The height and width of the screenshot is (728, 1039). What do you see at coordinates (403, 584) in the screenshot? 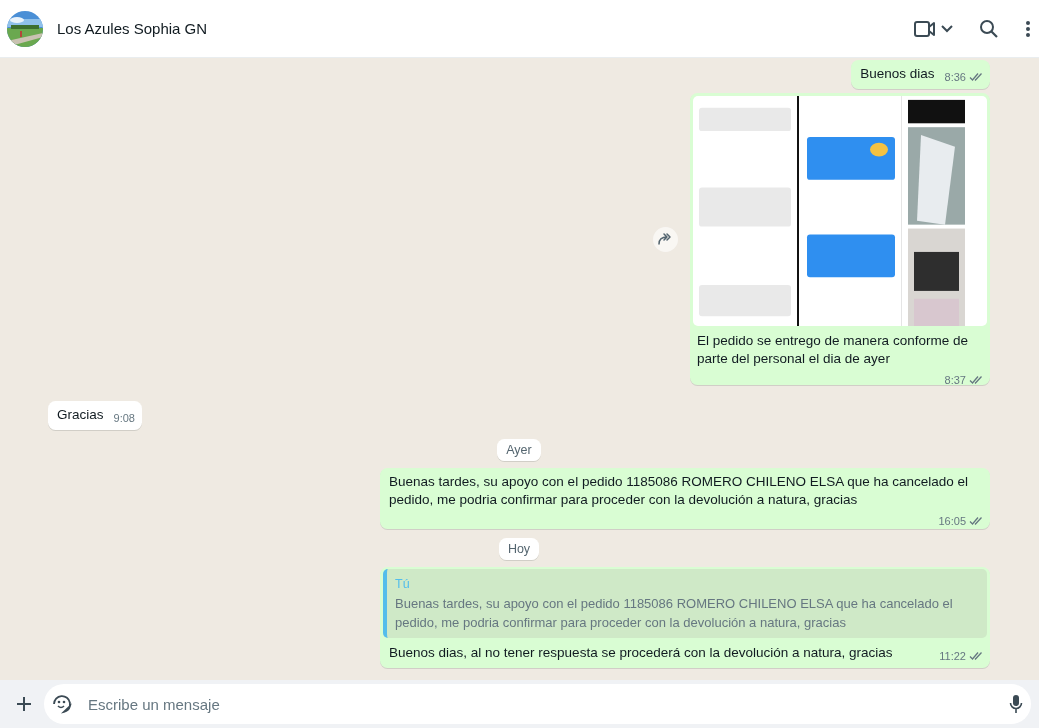
I see `quote-author: Tú` at bounding box center [403, 584].